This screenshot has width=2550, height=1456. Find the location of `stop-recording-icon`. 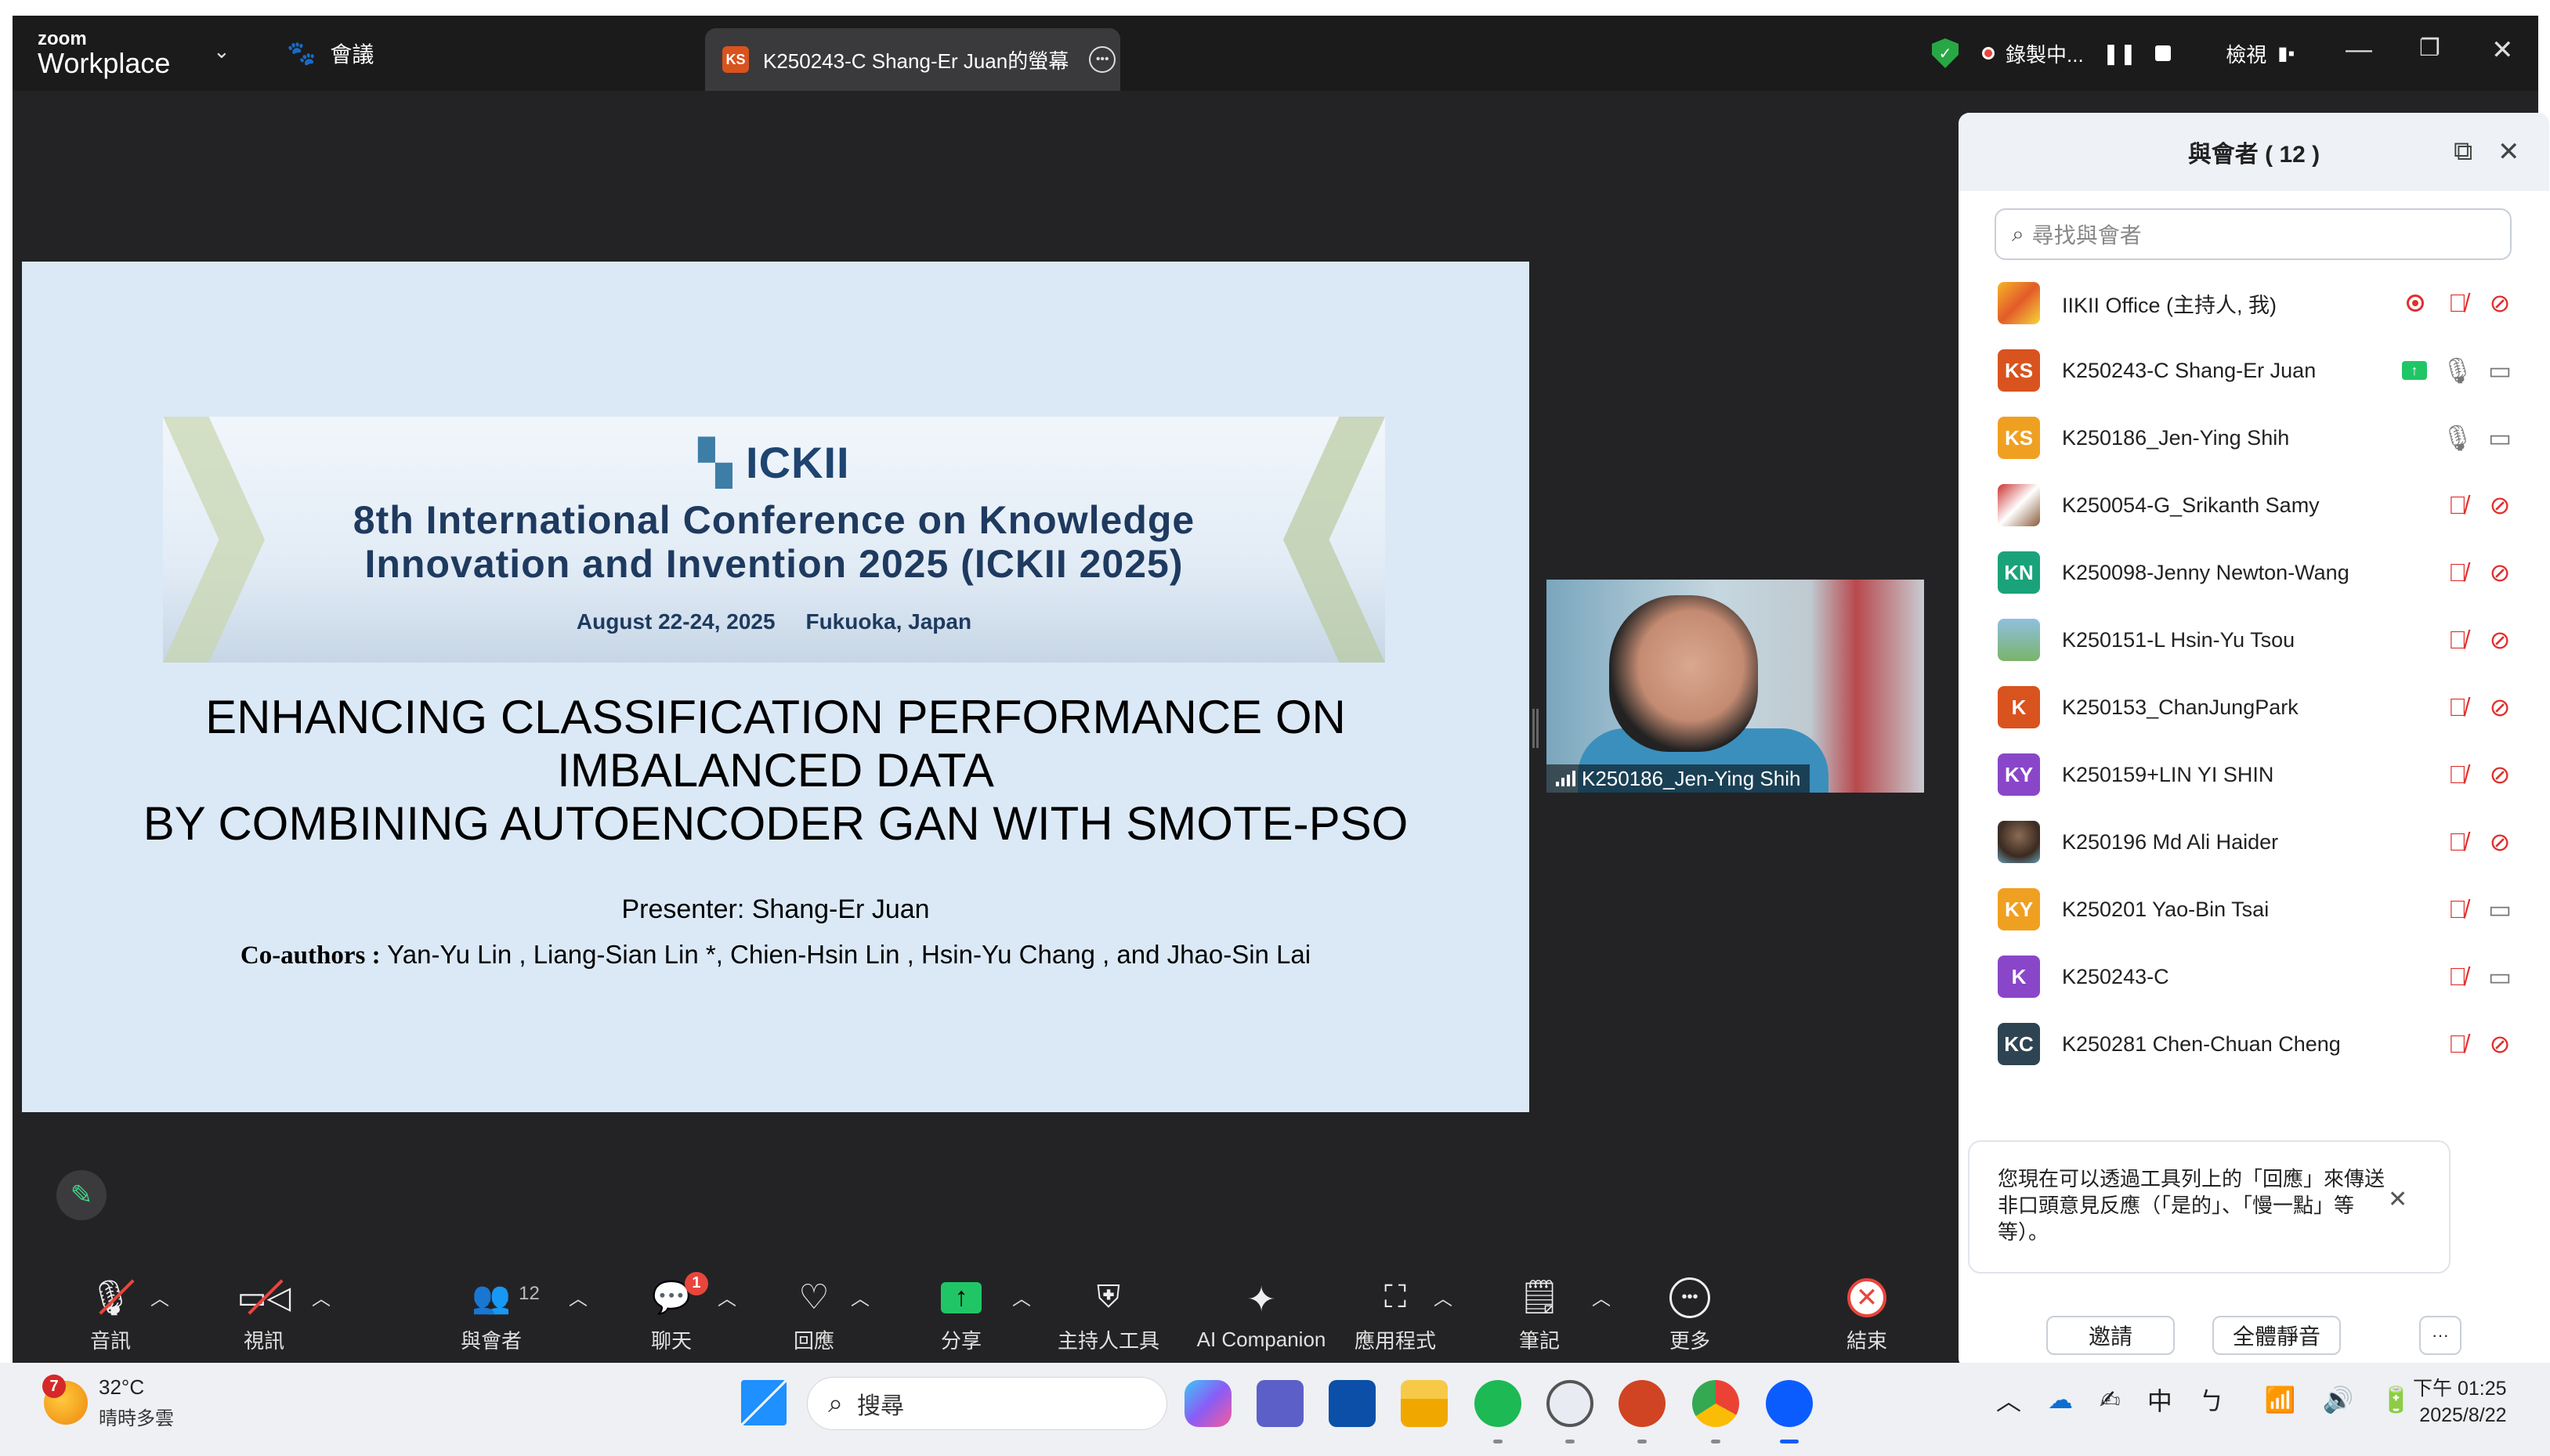

stop-recording-icon is located at coordinates (2163, 53).